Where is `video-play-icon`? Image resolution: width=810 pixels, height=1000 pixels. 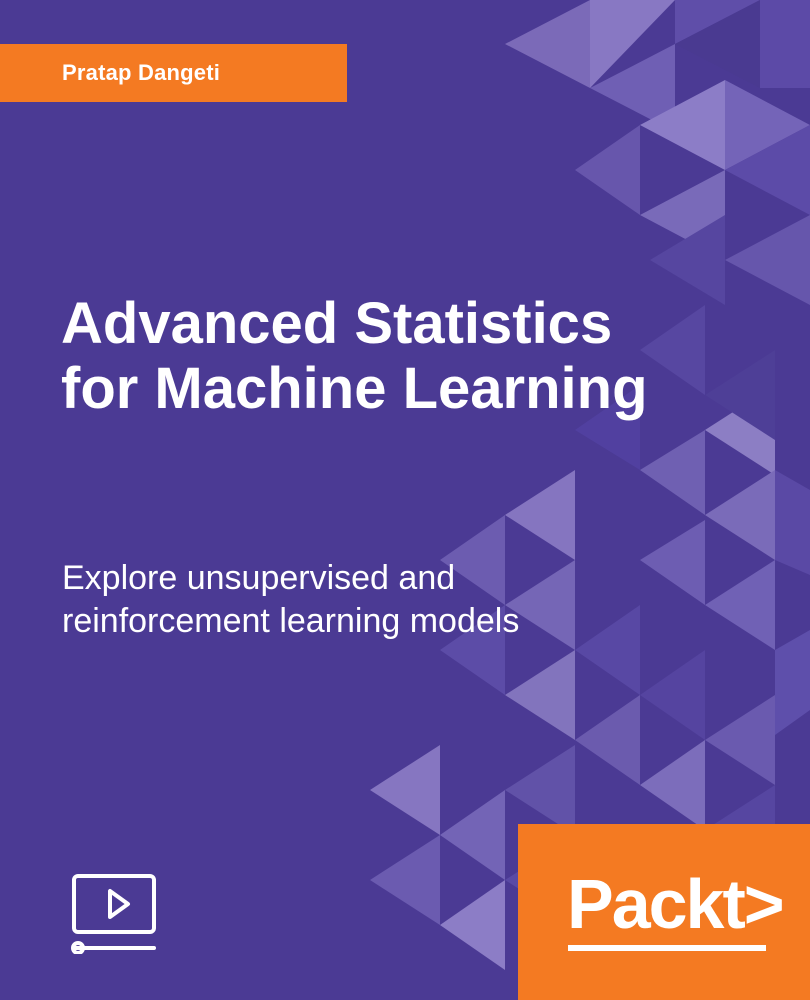 video-play-icon is located at coordinates (113, 914).